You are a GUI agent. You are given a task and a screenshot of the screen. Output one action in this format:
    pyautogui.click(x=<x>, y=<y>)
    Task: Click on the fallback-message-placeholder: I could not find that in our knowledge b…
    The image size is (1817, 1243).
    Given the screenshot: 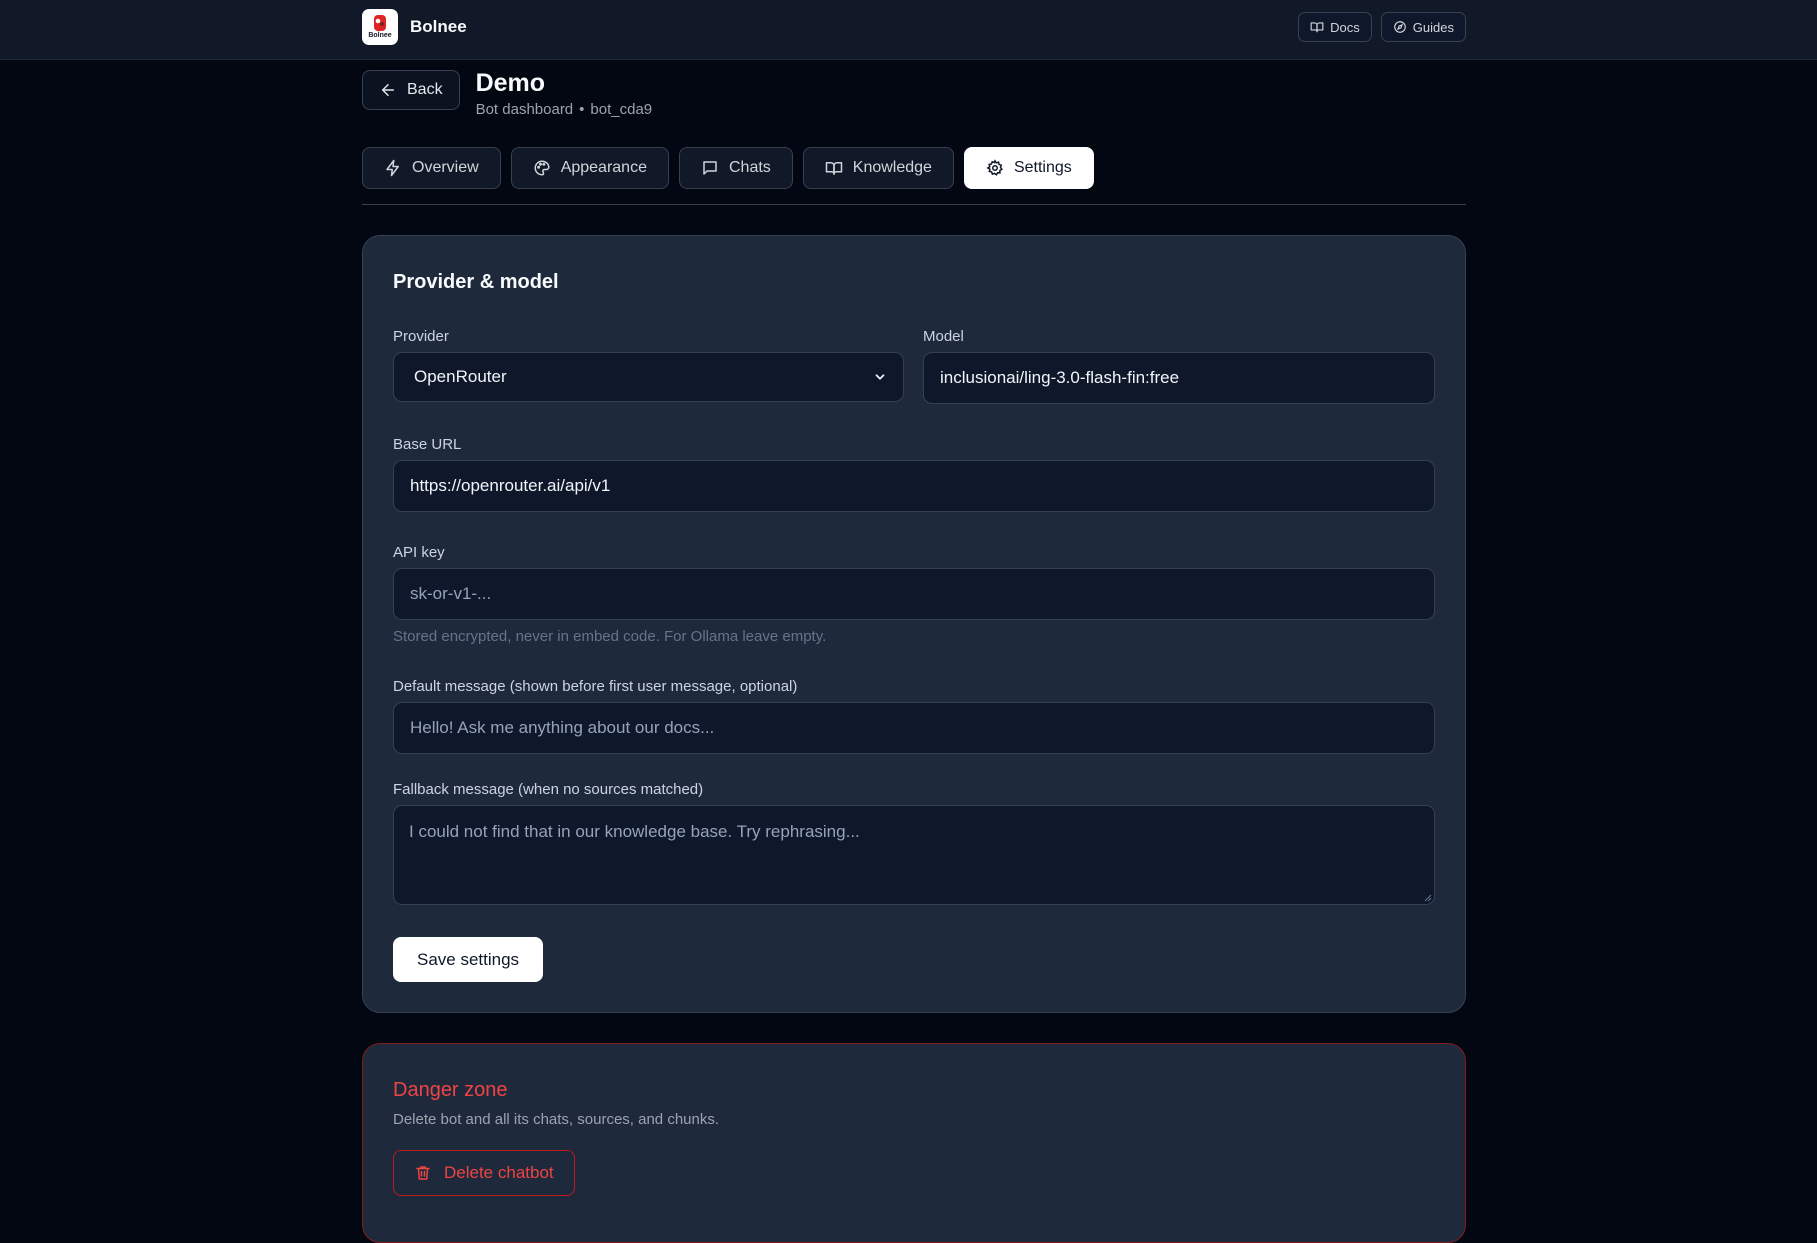 What is the action you would take?
    pyautogui.click(x=634, y=831)
    